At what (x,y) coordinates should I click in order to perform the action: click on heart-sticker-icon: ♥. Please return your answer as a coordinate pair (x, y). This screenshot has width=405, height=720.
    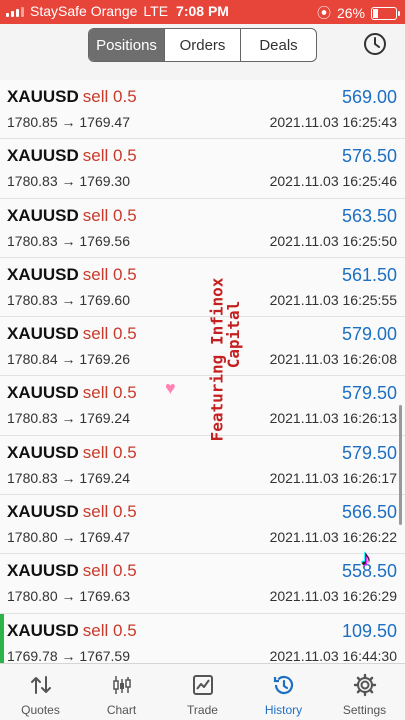
    Looking at the image, I should click on (170, 388).